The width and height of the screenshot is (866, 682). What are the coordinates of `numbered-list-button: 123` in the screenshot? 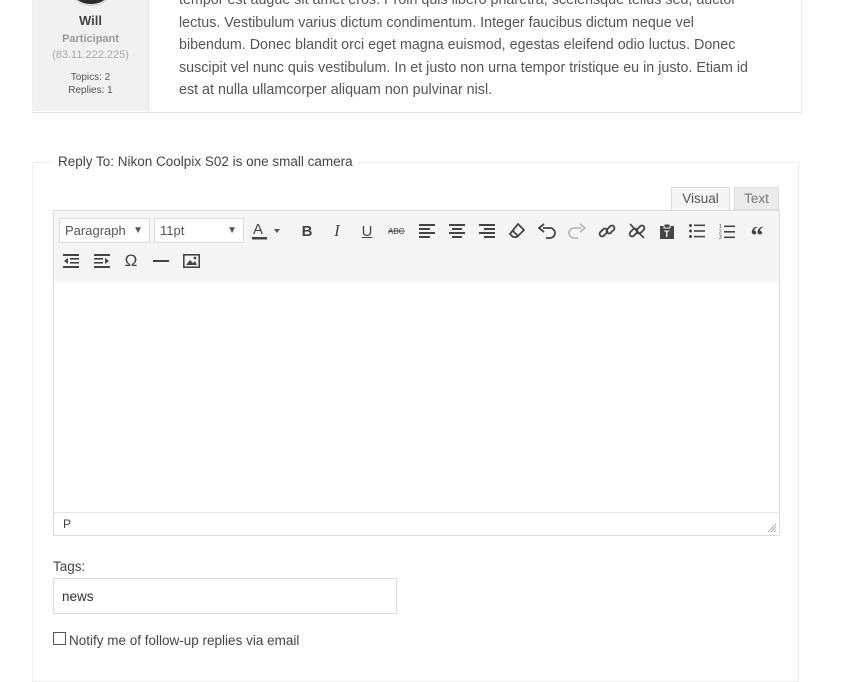 It's located at (727, 231).